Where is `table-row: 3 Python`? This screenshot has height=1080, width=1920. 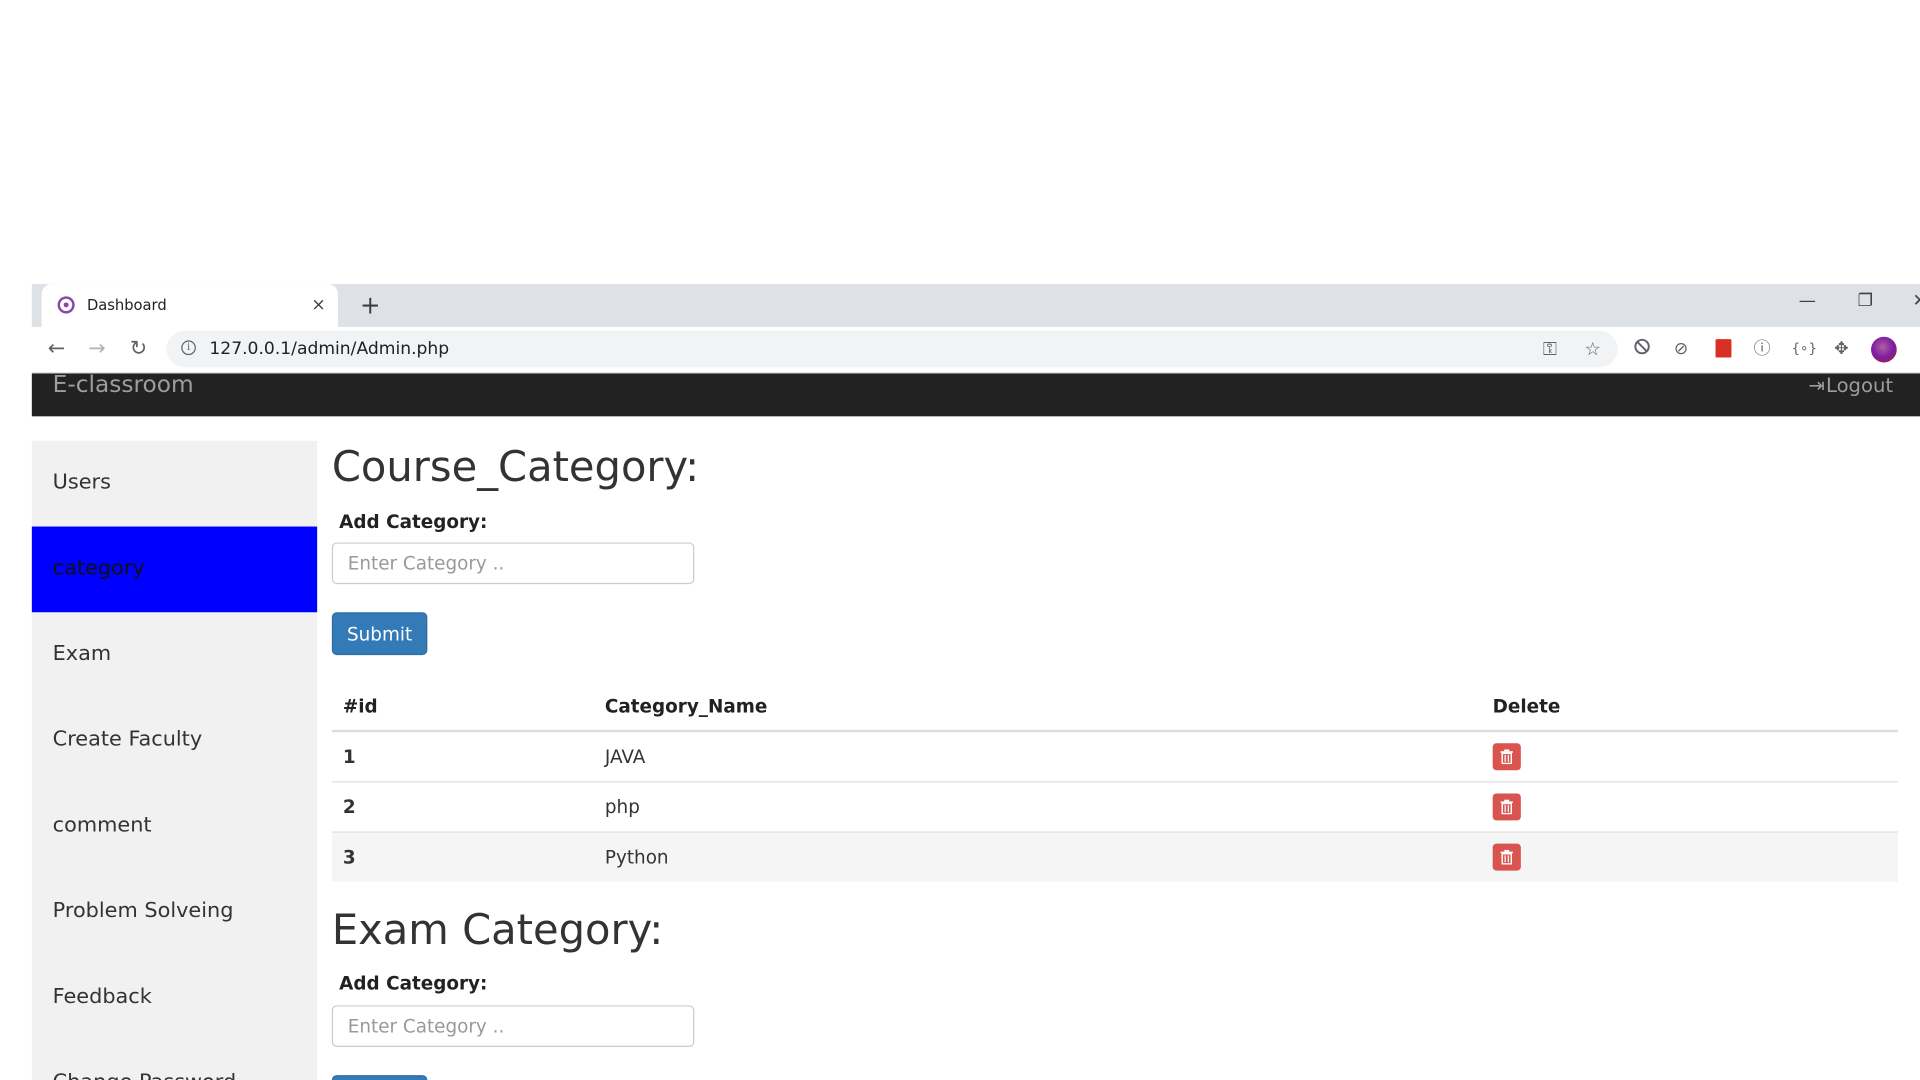 table-row: 3 Python is located at coordinates (1114, 857).